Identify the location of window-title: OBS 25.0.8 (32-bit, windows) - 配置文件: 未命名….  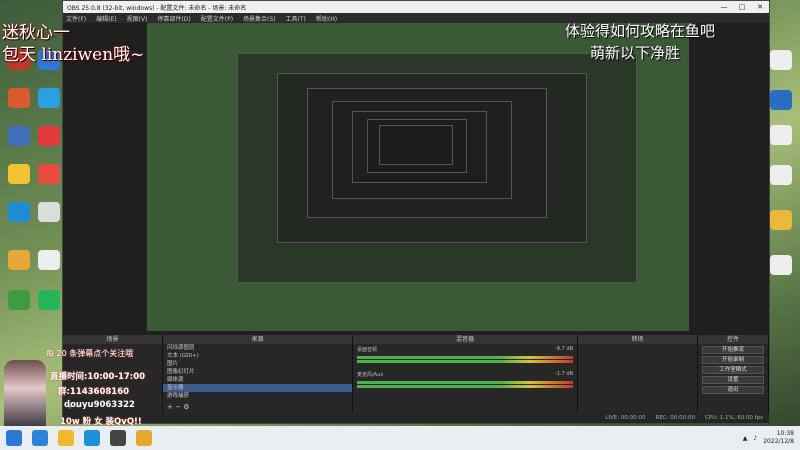
(157, 8).